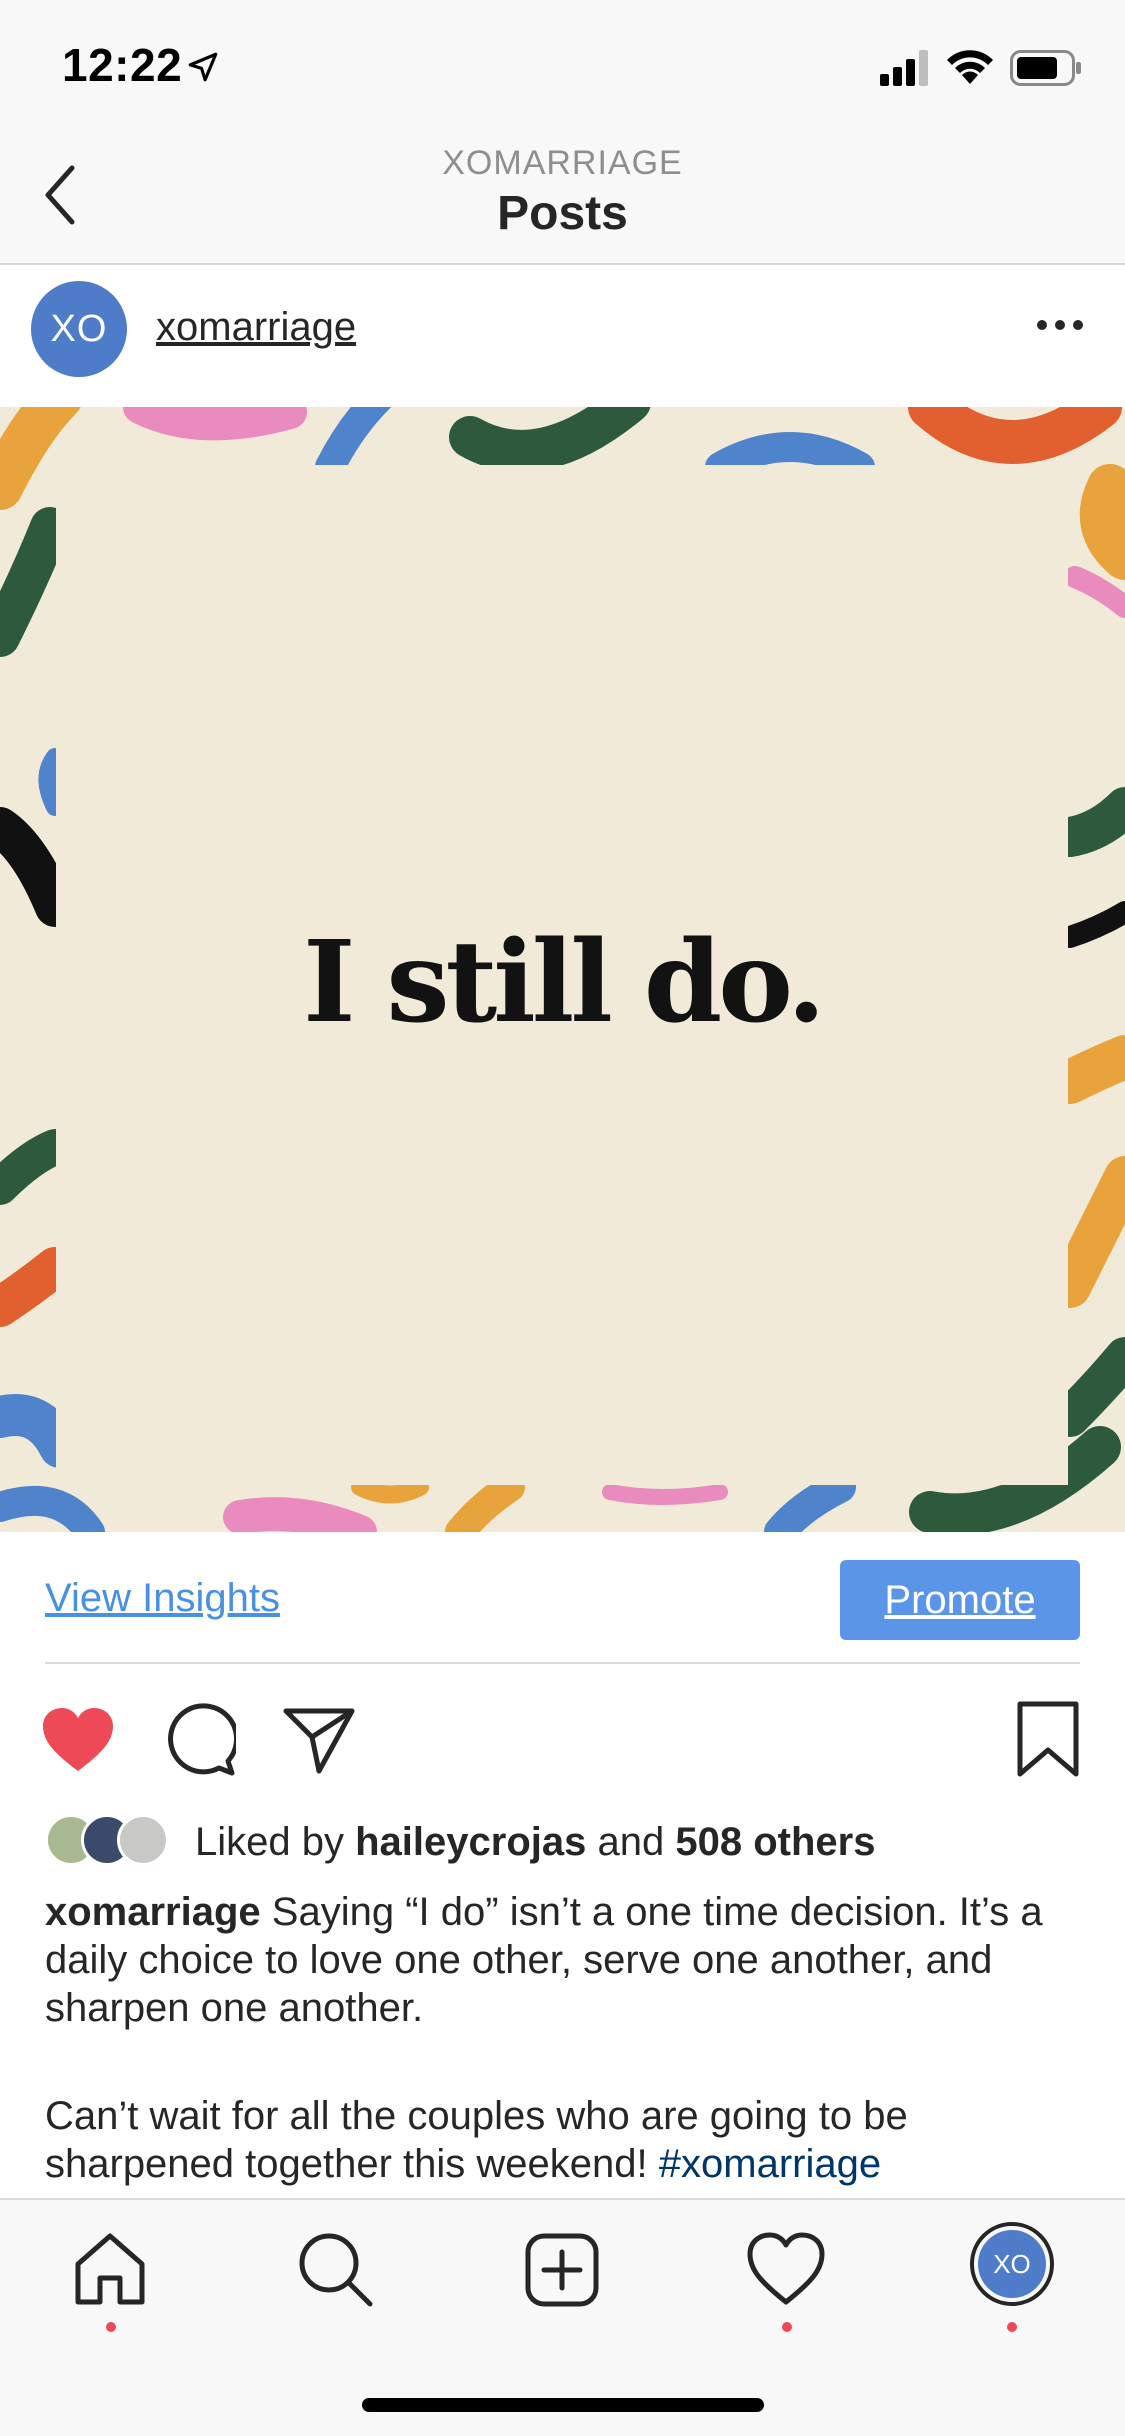 The image size is (1125, 2436). Describe the element at coordinates (1060, 325) in the screenshot. I see `more-options-icon` at that location.